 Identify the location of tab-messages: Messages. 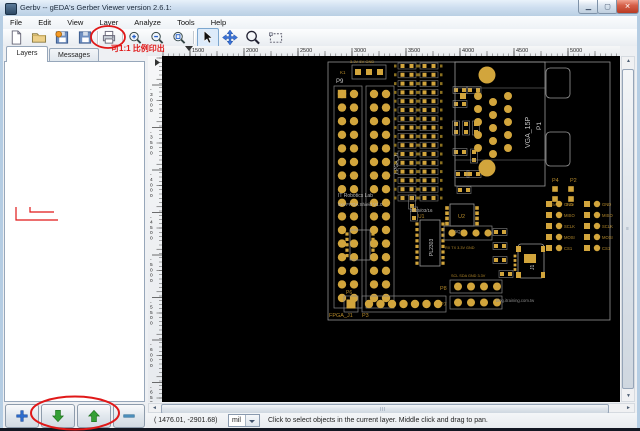
(74, 55).